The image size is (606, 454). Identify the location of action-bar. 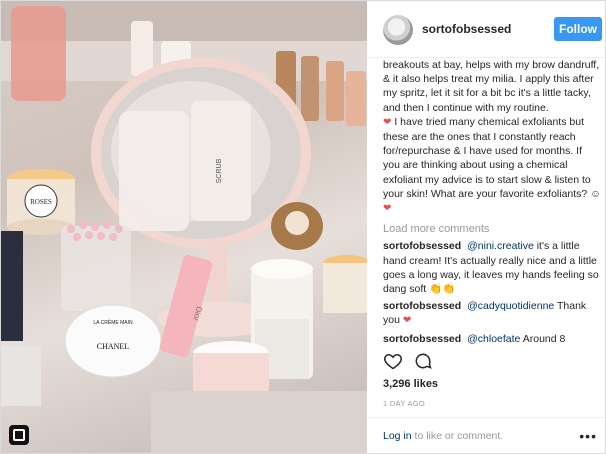
(492, 362).